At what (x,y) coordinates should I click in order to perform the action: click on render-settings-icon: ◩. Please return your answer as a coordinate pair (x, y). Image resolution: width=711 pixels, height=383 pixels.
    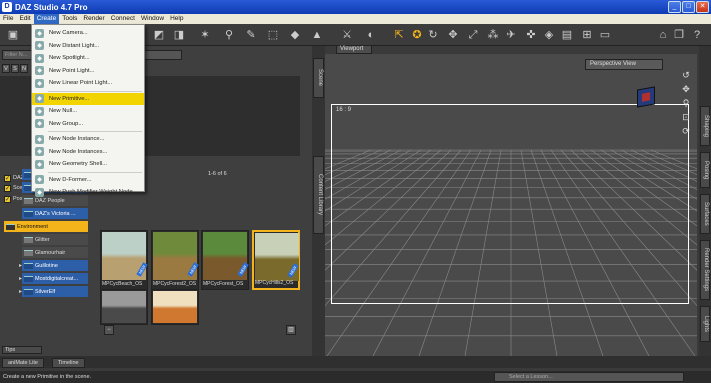
    Looking at the image, I should click on (159, 35).